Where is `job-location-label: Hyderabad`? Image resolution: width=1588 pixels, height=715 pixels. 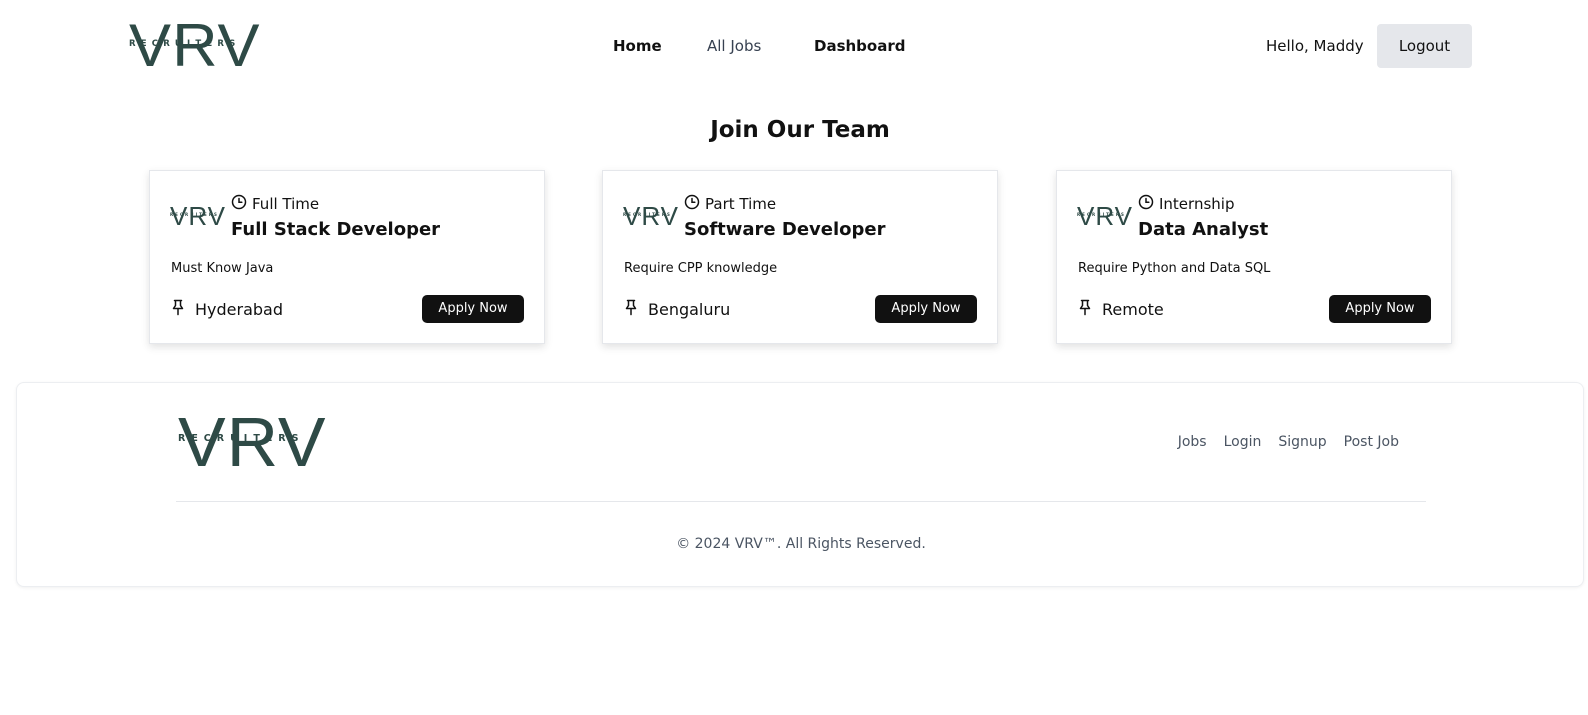 job-location-label: Hyderabad is located at coordinates (239, 309).